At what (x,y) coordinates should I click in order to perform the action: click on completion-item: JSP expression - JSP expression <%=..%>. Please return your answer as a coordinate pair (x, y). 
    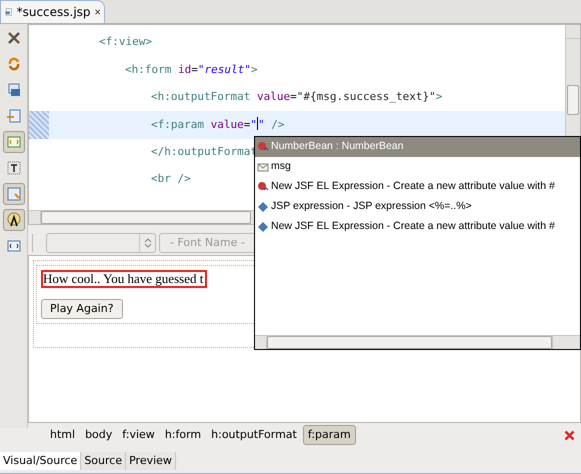
    Looking at the image, I should click on (417, 207).